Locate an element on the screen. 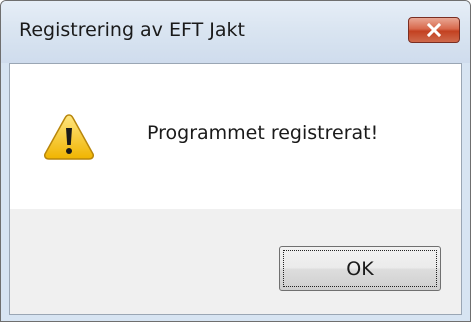 The height and width of the screenshot is (324, 473). ok-button: OK is located at coordinates (360, 268).